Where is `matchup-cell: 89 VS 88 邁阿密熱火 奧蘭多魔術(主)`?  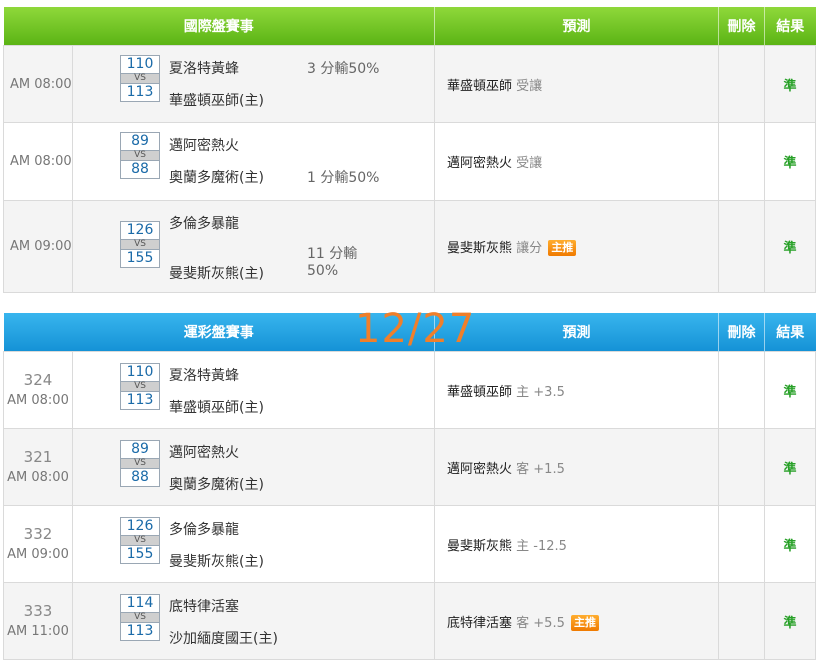
matchup-cell: 89 VS 88 邁阿密熱火 奧蘭多魔術(主) is located at coordinates (253, 467).